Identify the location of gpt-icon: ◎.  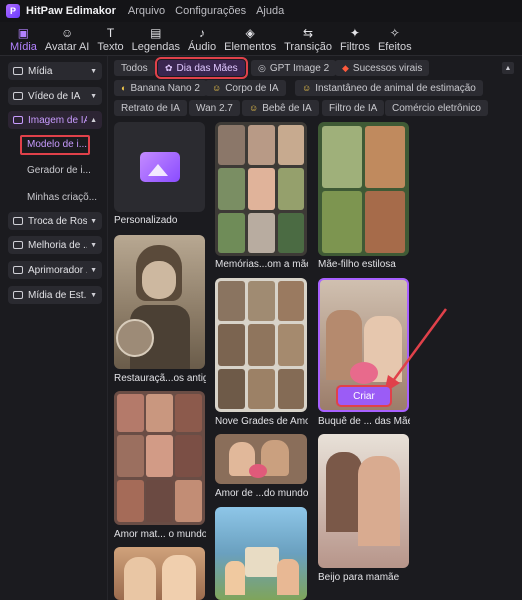
(262, 67).